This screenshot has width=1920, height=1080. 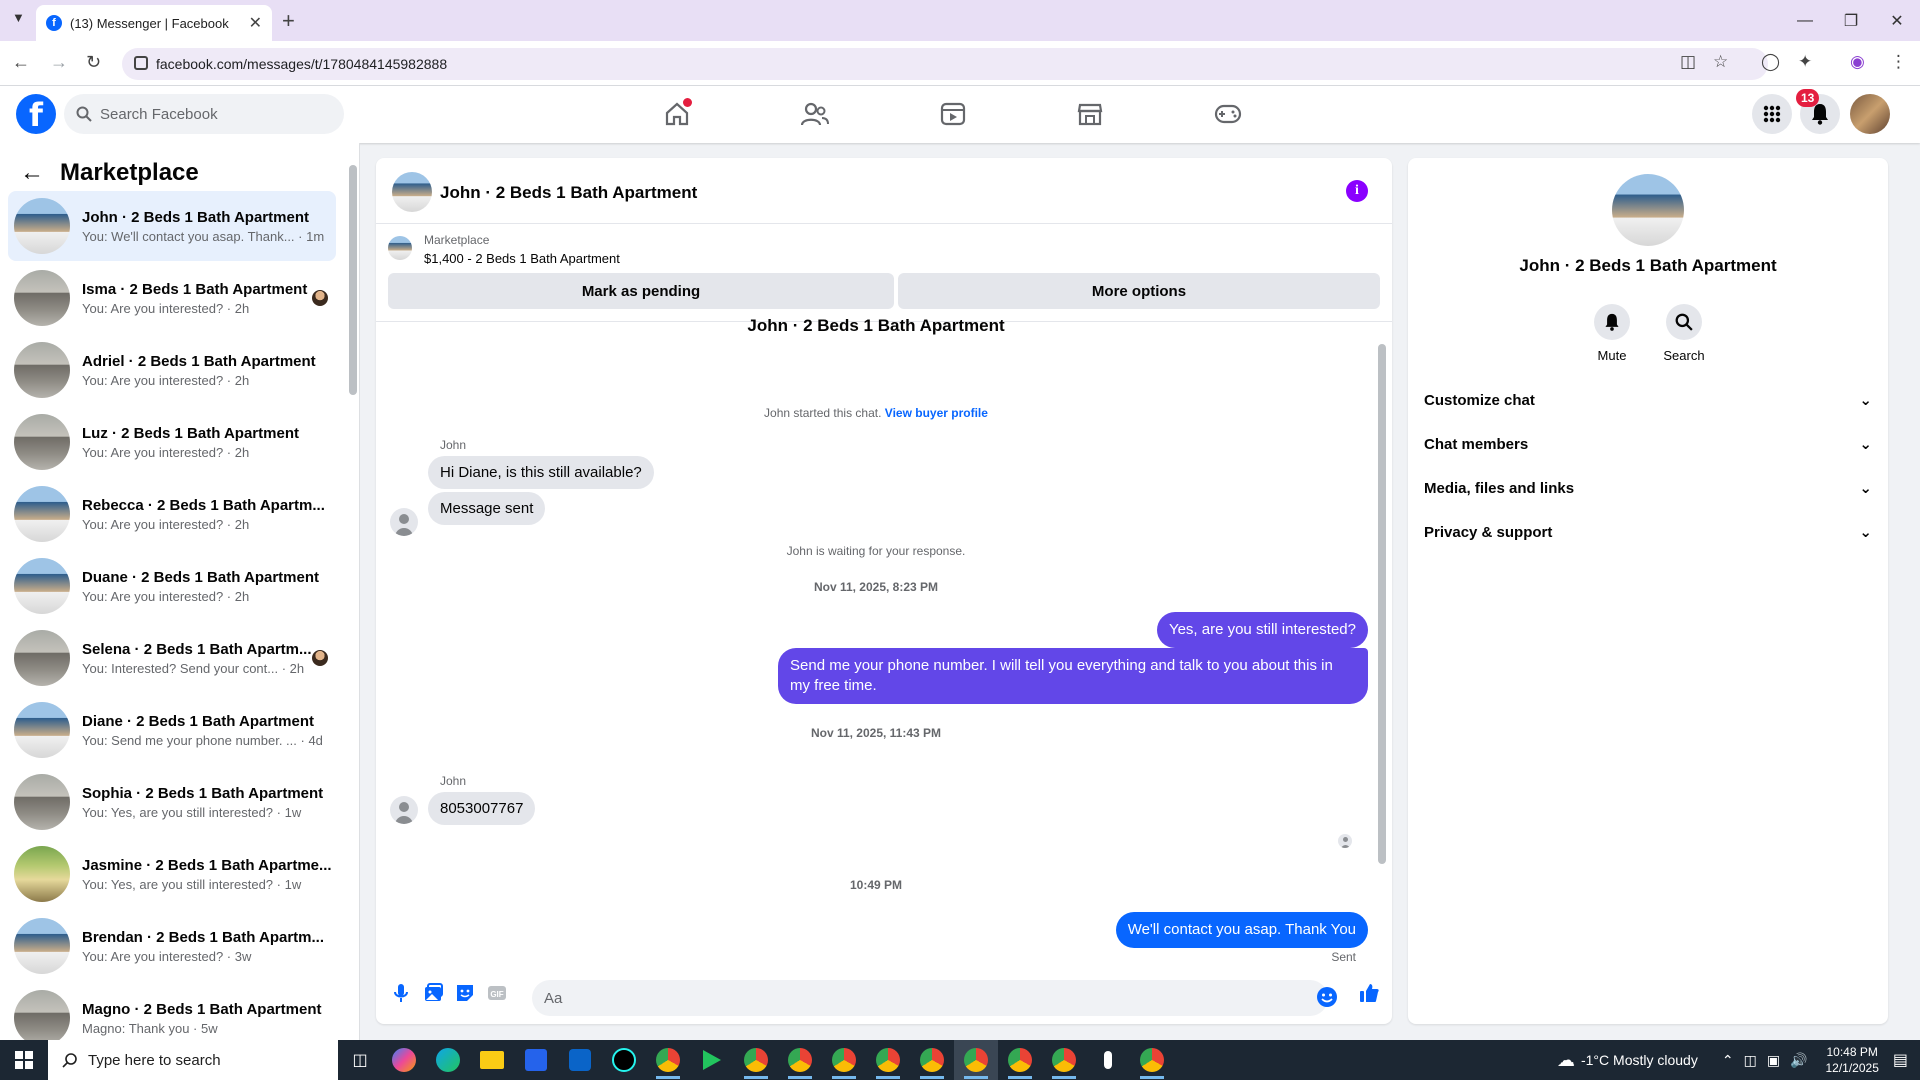 I want to click on profile-icon: ◉, so click(x=1857, y=62).